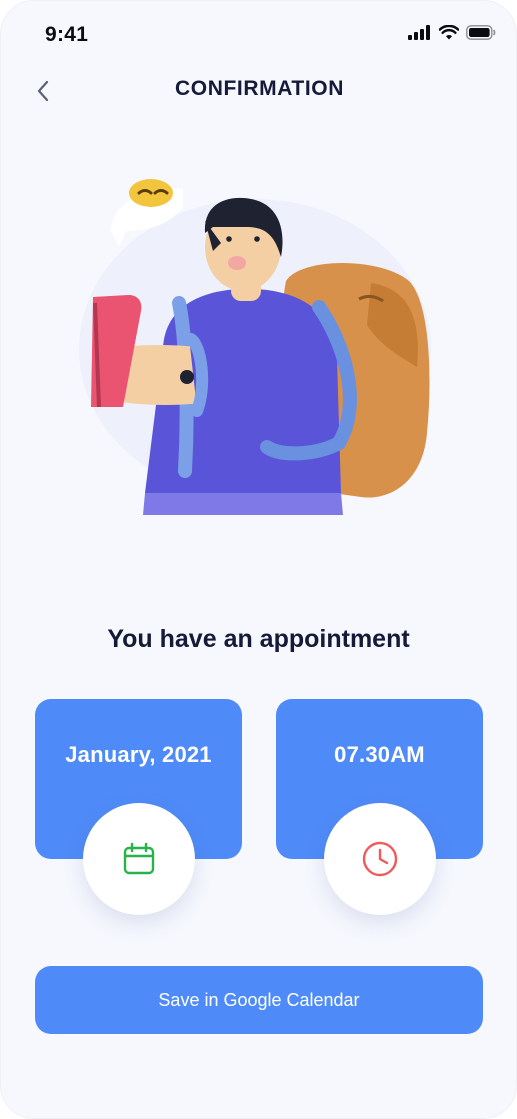  Describe the element at coordinates (419, 32) in the screenshot. I see `signal-icon` at that location.